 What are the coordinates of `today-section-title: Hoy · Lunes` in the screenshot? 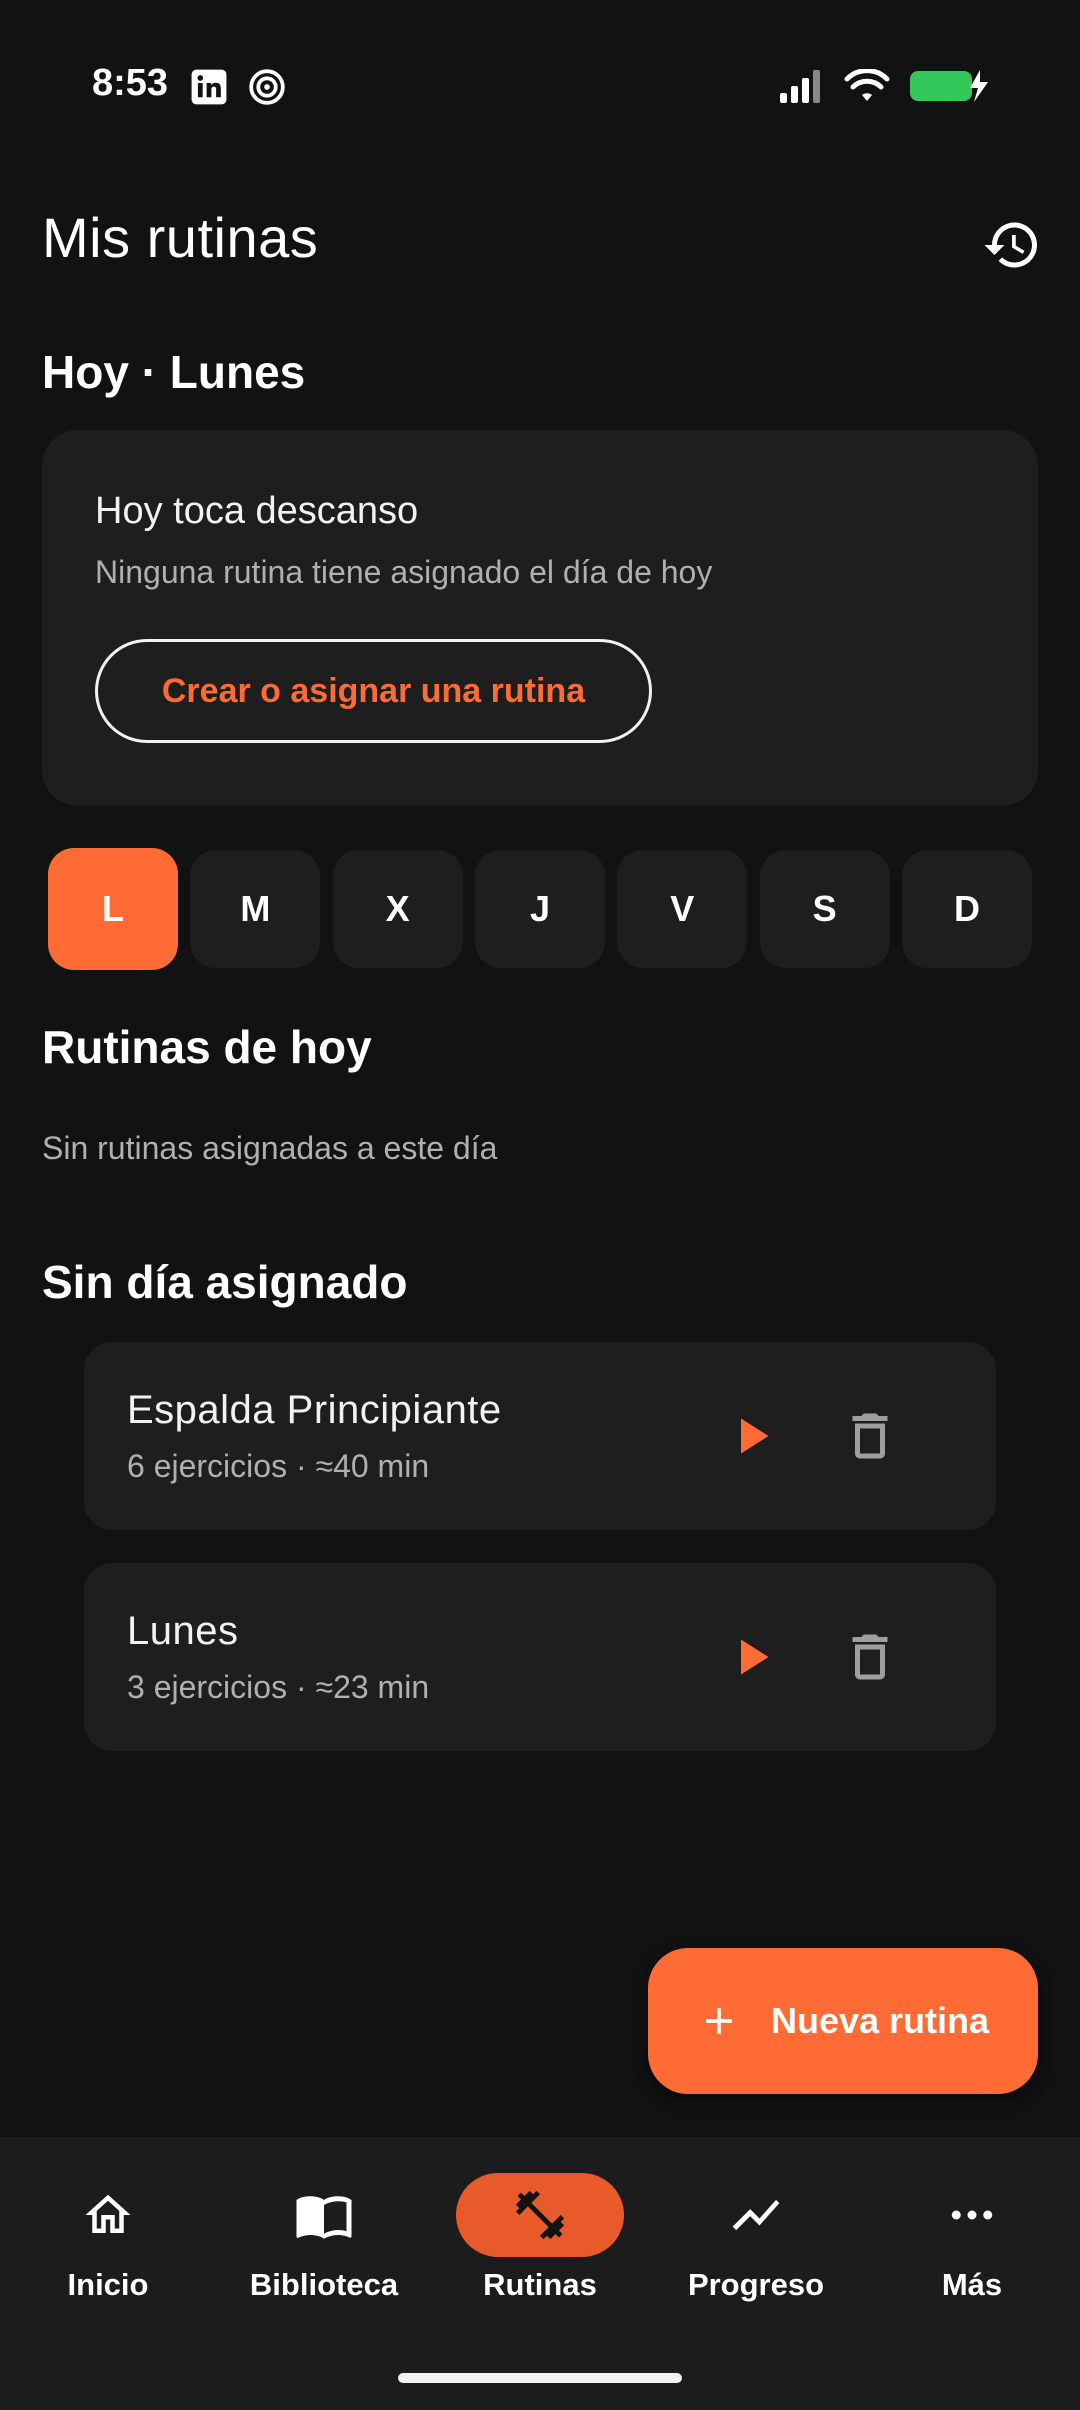 It's located at (174, 372).